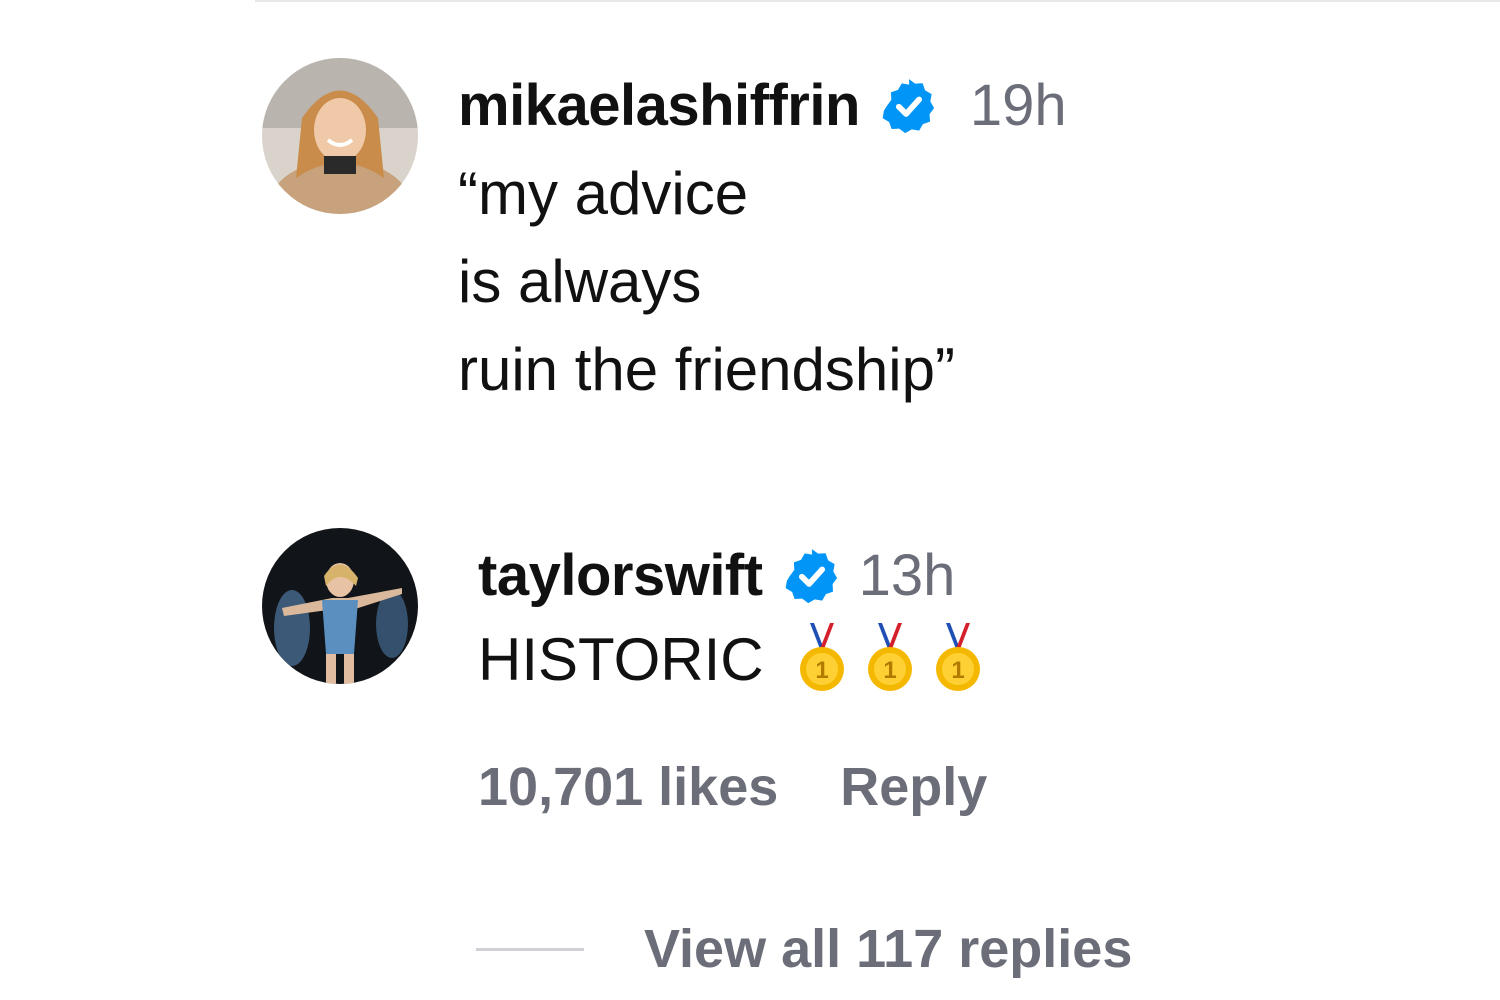 The height and width of the screenshot is (1000, 1500). I want to click on comment-text: HISTORIC, so click(621, 659).